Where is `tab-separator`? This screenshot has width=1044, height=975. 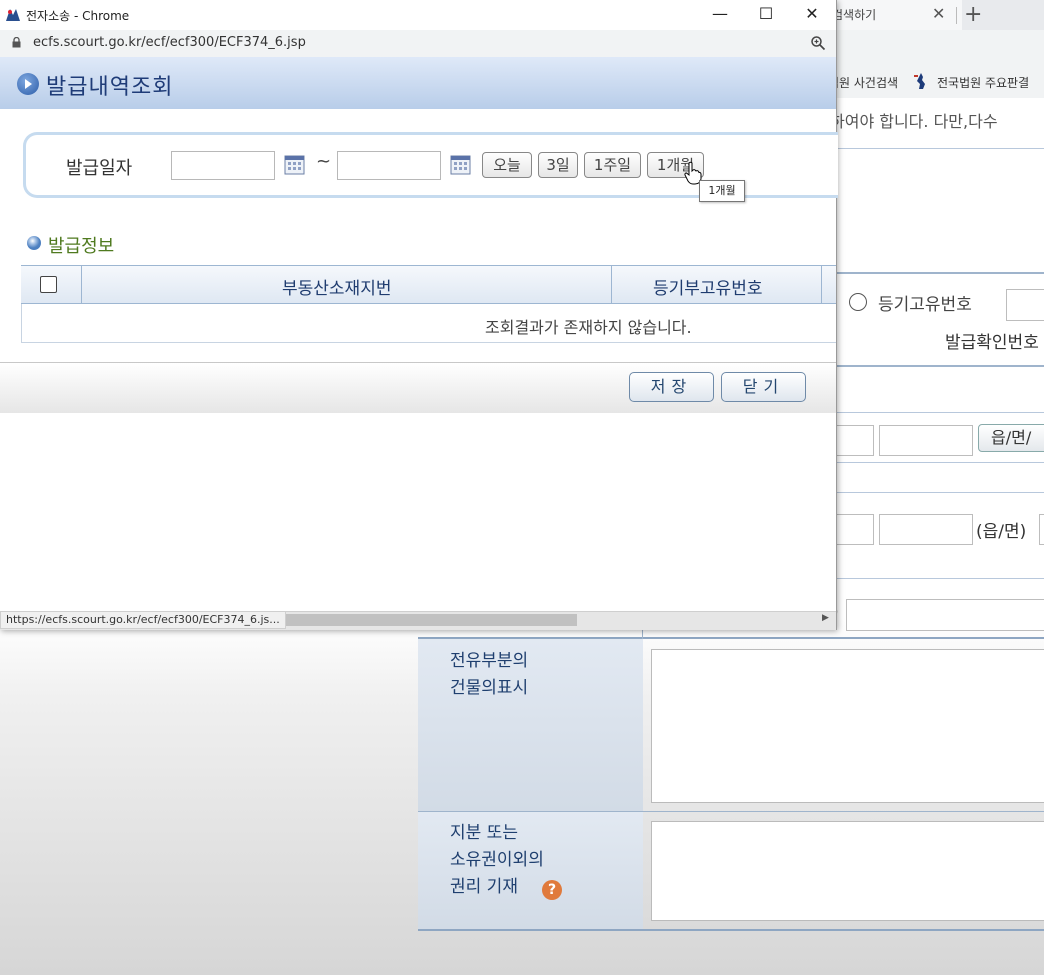
tab-separator is located at coordinates (956, 15).